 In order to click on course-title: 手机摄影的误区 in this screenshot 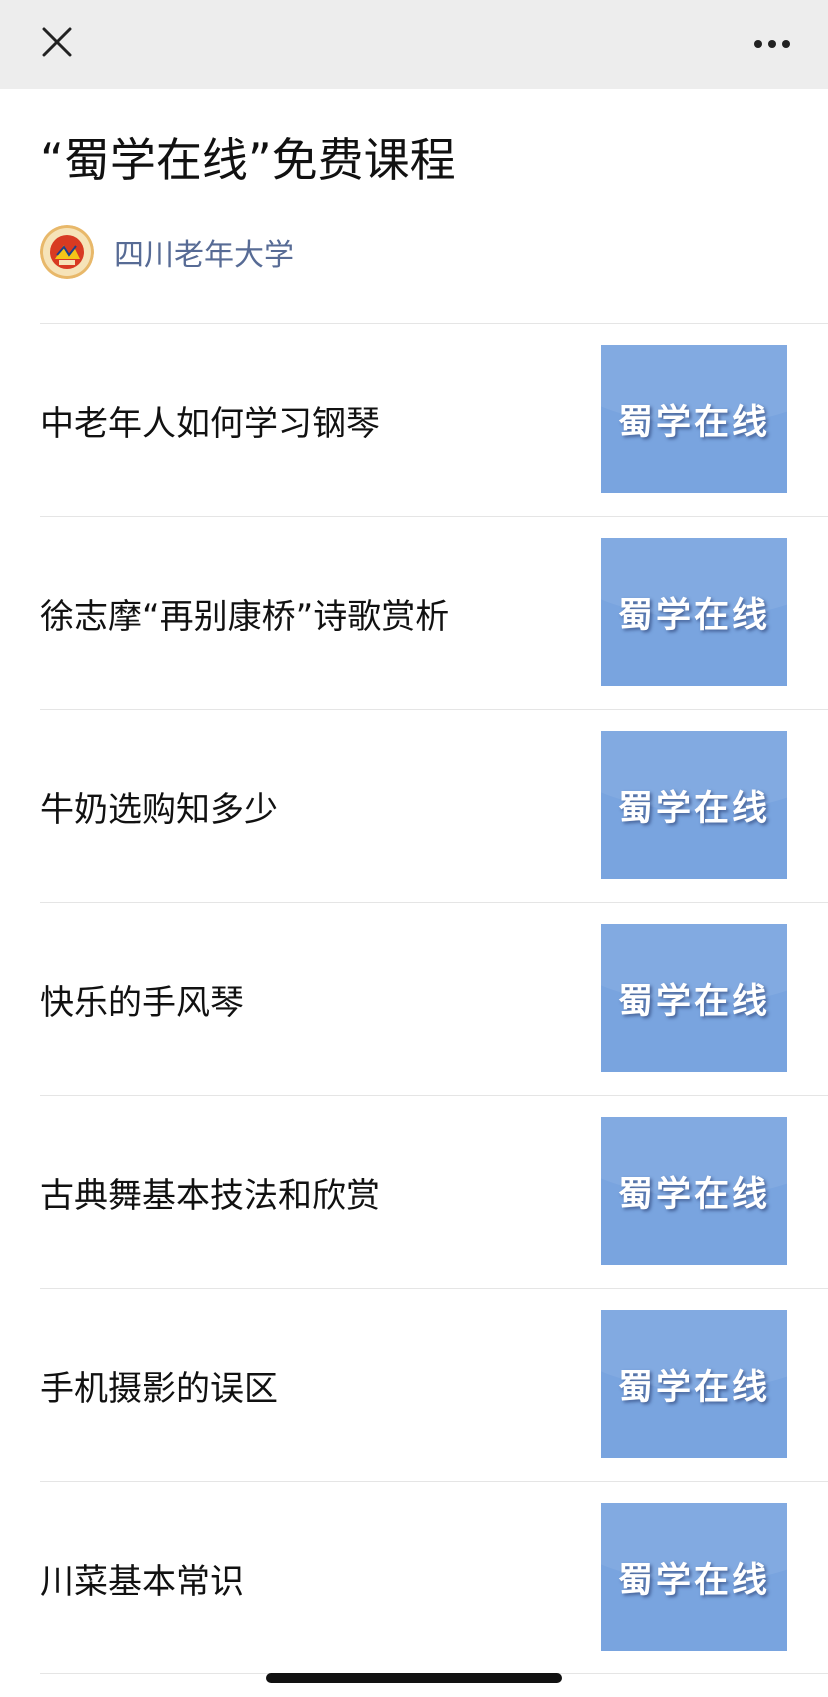, I will do `click(159, 1389)`.